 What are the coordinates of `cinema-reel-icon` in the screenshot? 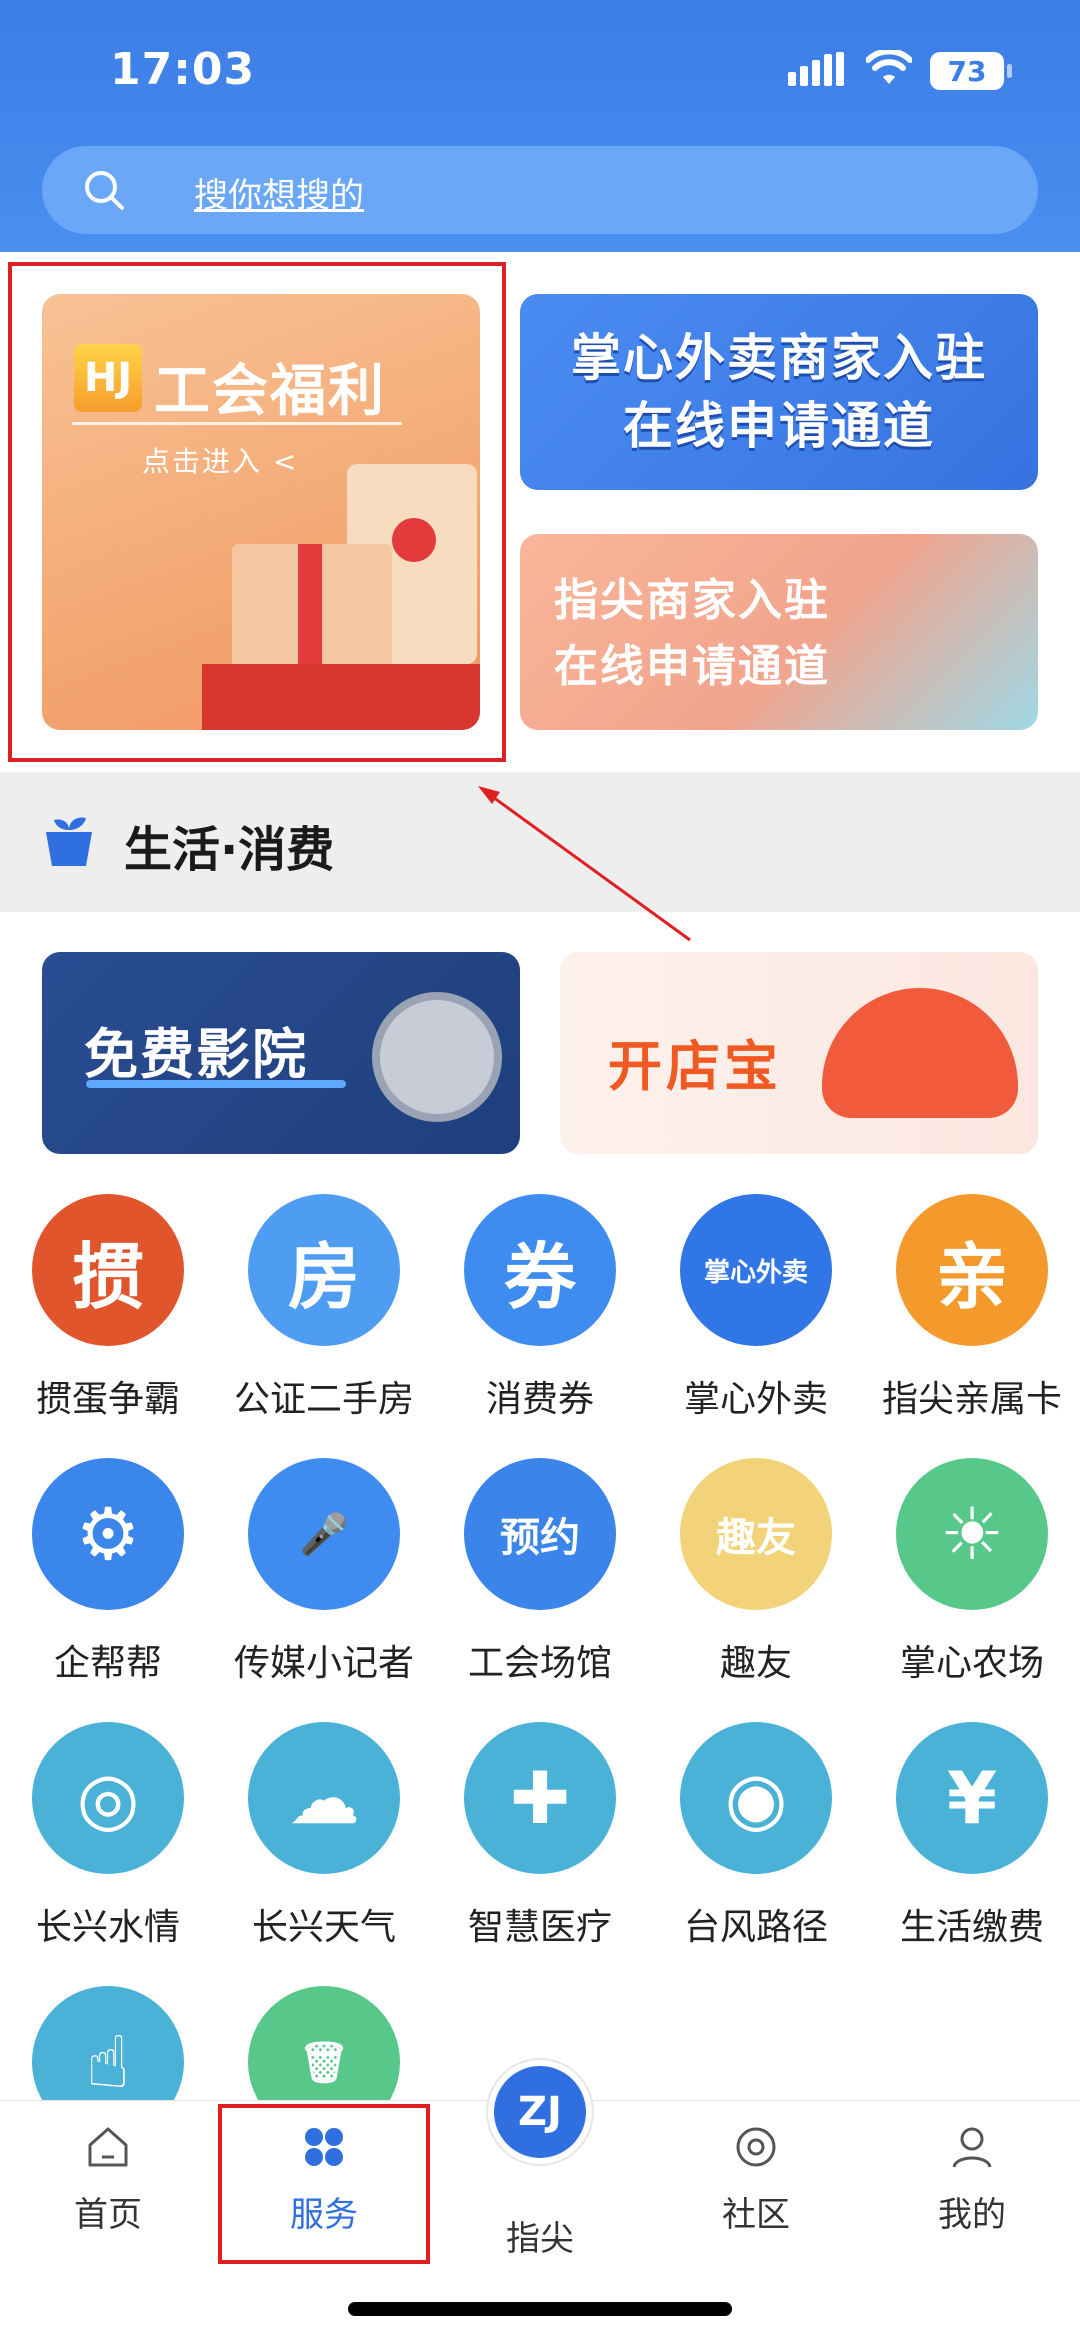 It's located at (437, 1057).